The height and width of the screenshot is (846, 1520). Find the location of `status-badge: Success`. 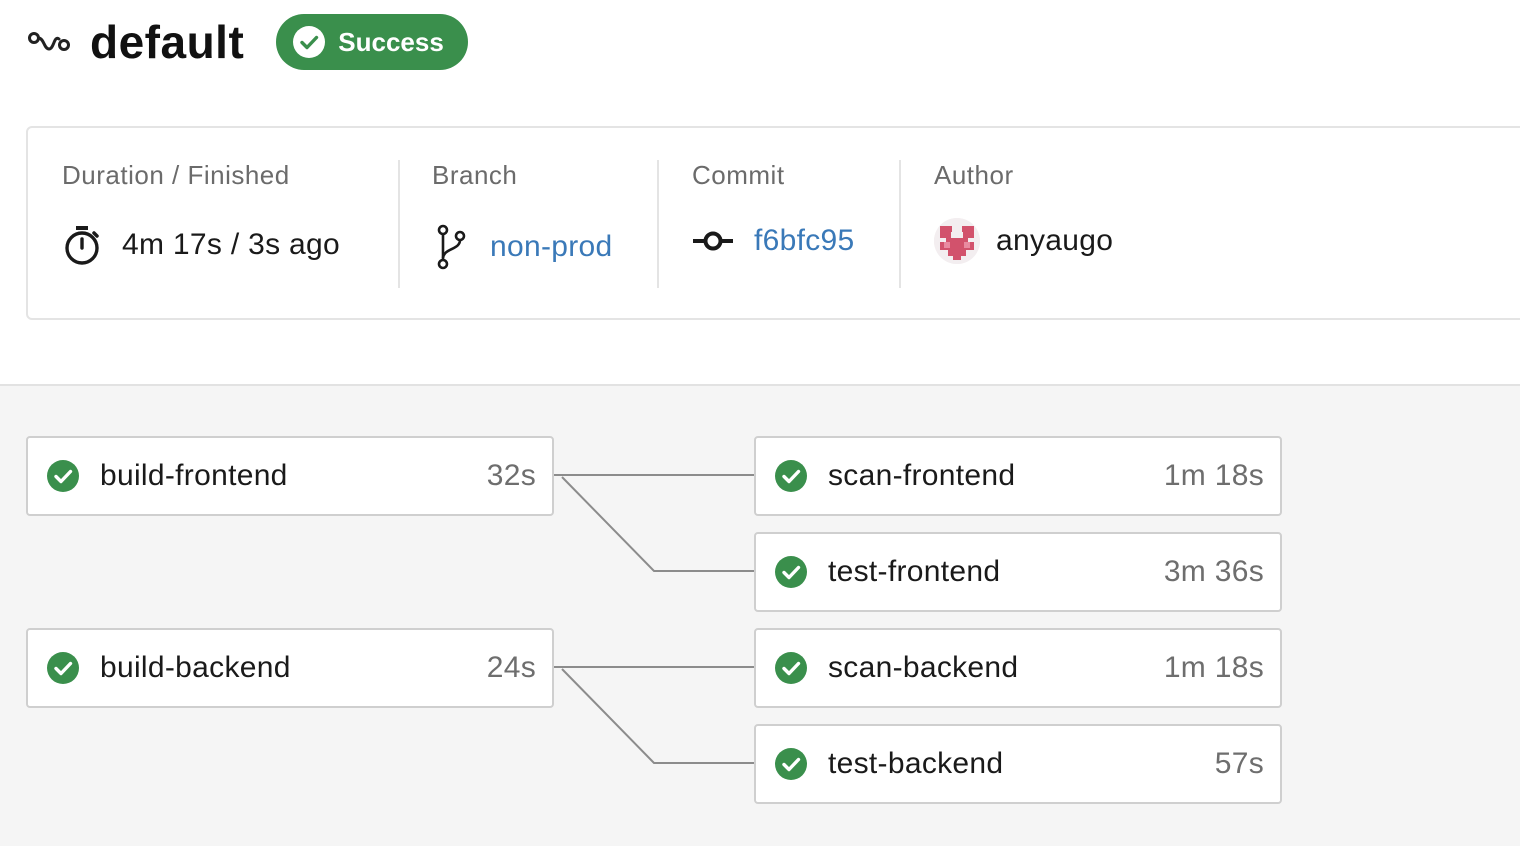

status-badge: Success is located at coordinates (372, 42).